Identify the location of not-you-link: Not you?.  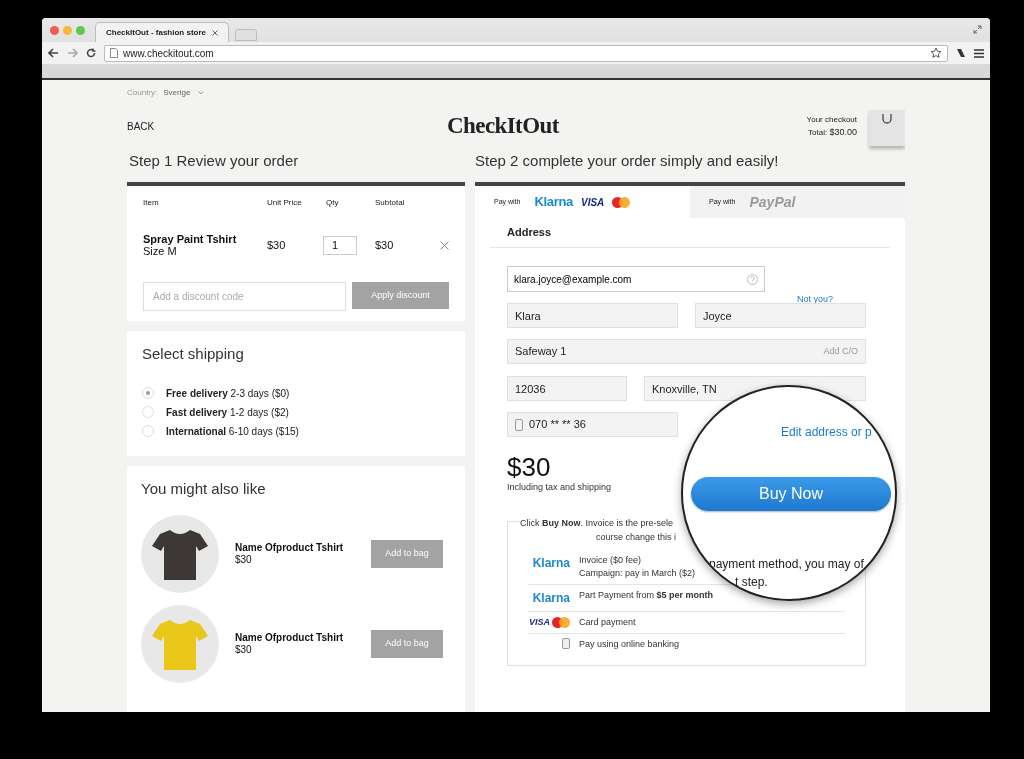
(814, 297).